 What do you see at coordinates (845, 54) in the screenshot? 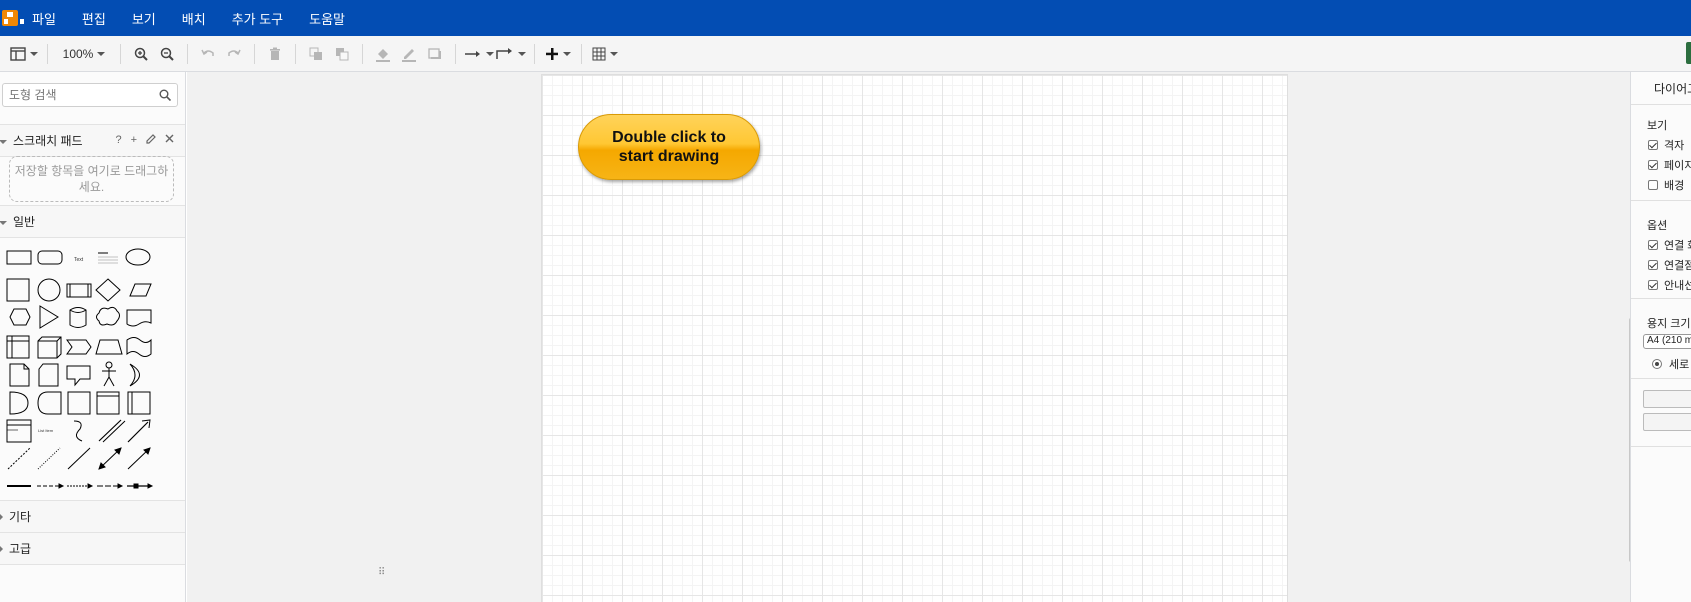
I see `toolbar: 100%` at bounding box center [845, 54].